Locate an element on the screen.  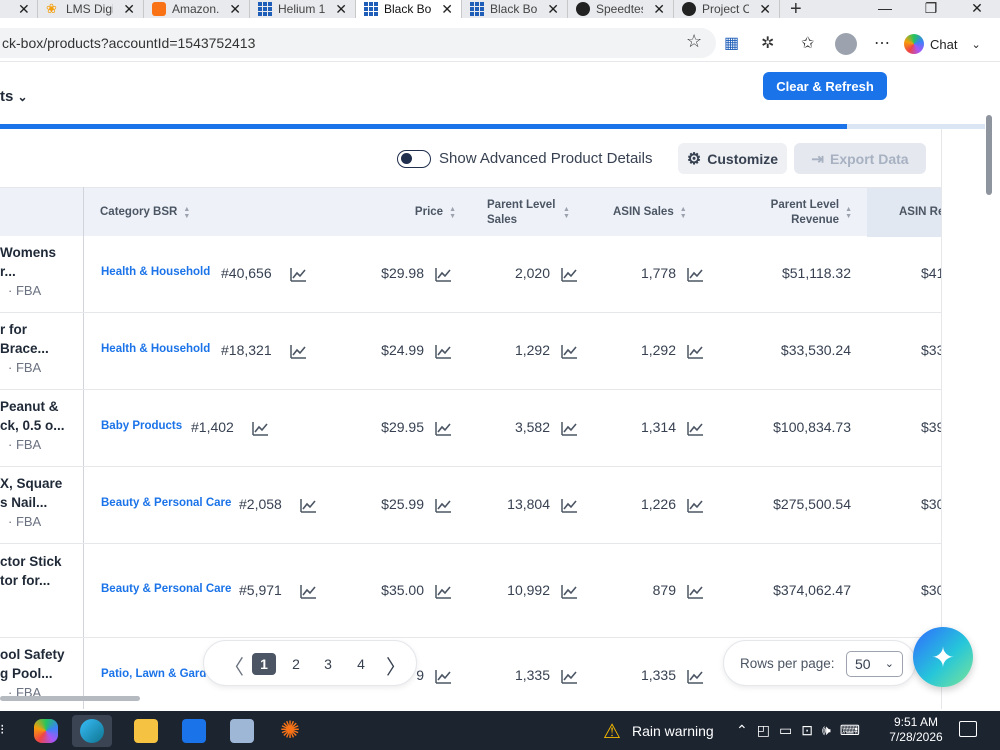
customize-button: ⚙ Customize is located at coordinates (732, 158).